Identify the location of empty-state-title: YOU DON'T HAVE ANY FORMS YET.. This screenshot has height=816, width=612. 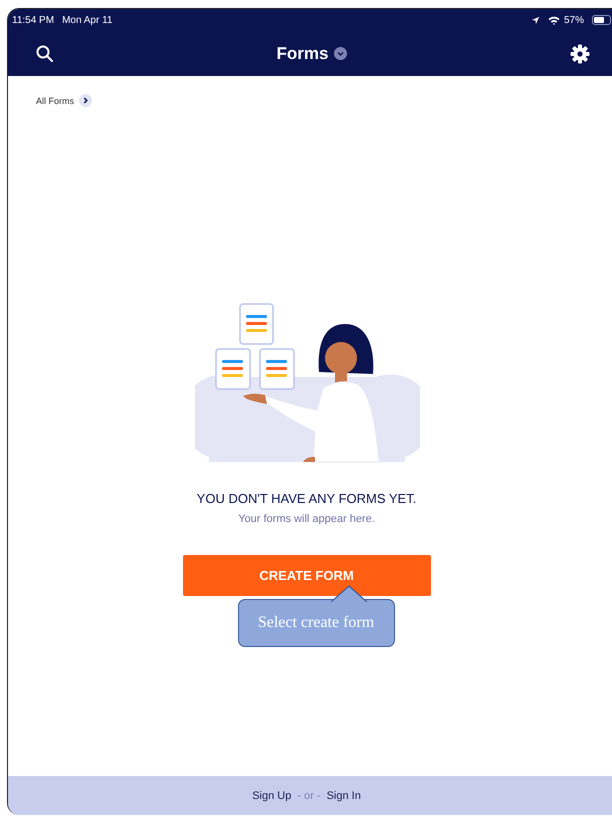
(306, 498).